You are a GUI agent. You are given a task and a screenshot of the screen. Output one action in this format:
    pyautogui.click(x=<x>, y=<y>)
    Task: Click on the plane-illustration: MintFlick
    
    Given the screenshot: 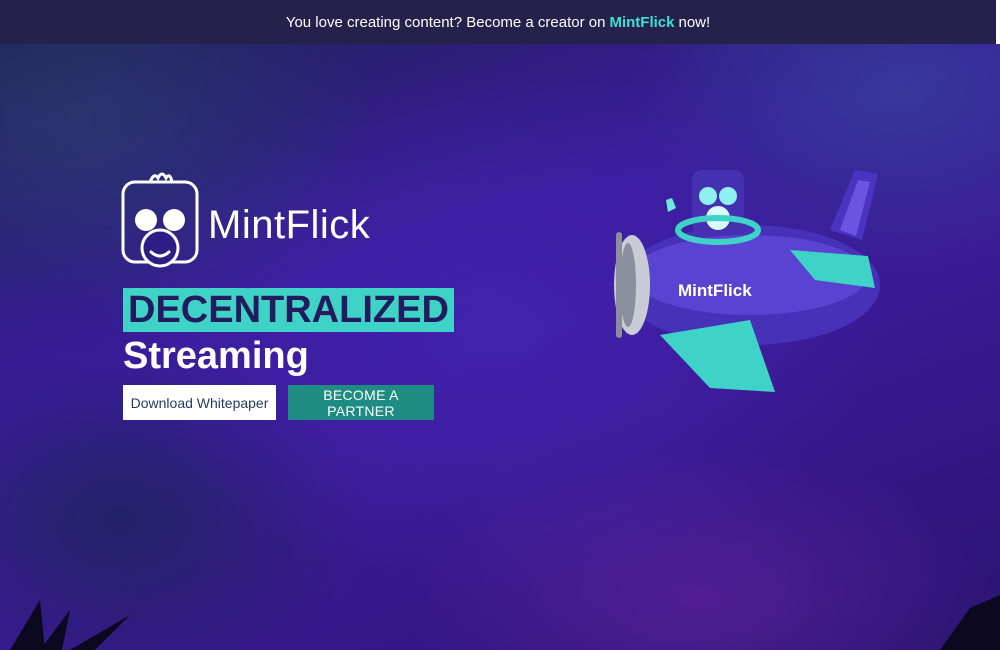 What is the action you would take?
    pyautogui.click(x=747, y=281)
    